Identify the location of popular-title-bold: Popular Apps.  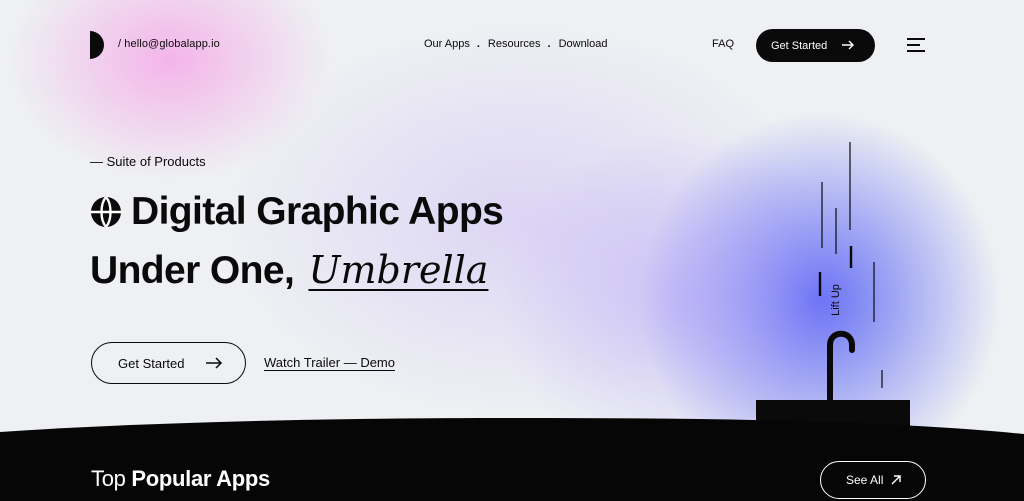
(200, 478).